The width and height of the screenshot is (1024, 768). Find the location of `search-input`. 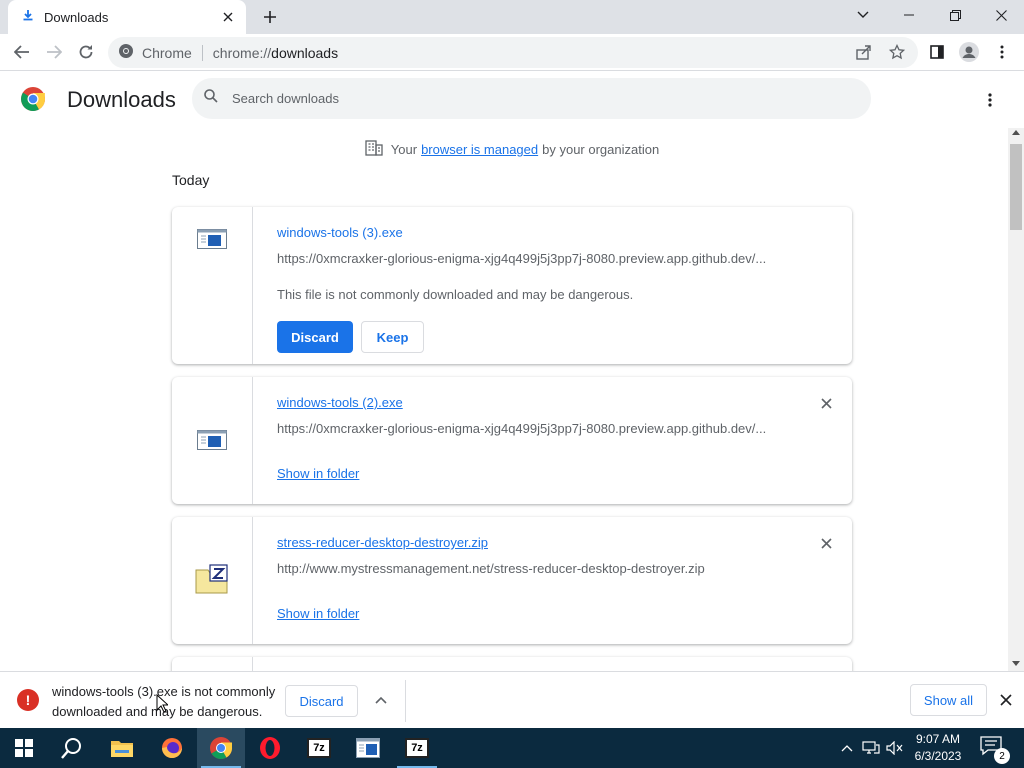

search-input is located at coordinates (512, 98).